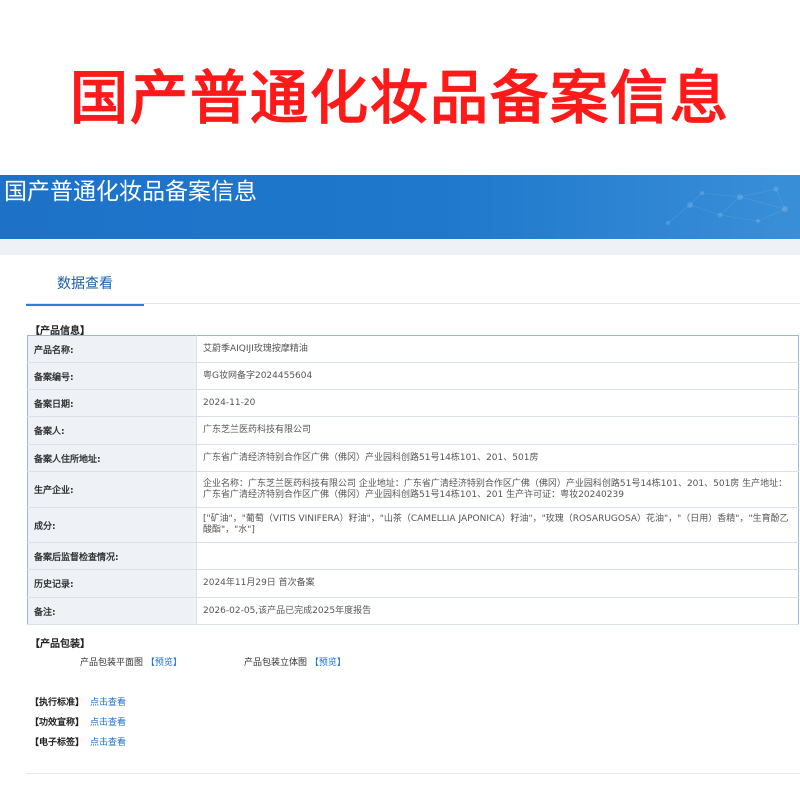 The image size is (800, 800). What do you see at coordinates (497, 430) in the screenshot?
I see `row-value: 广东芝兰医药科技有限公司` at bounding box center [497, 430].